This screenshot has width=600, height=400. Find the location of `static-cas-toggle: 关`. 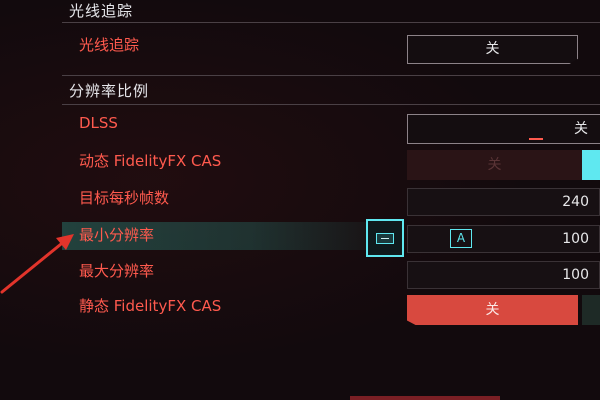

static-cas-toggle: 关 is located at coordinates (492, 310).